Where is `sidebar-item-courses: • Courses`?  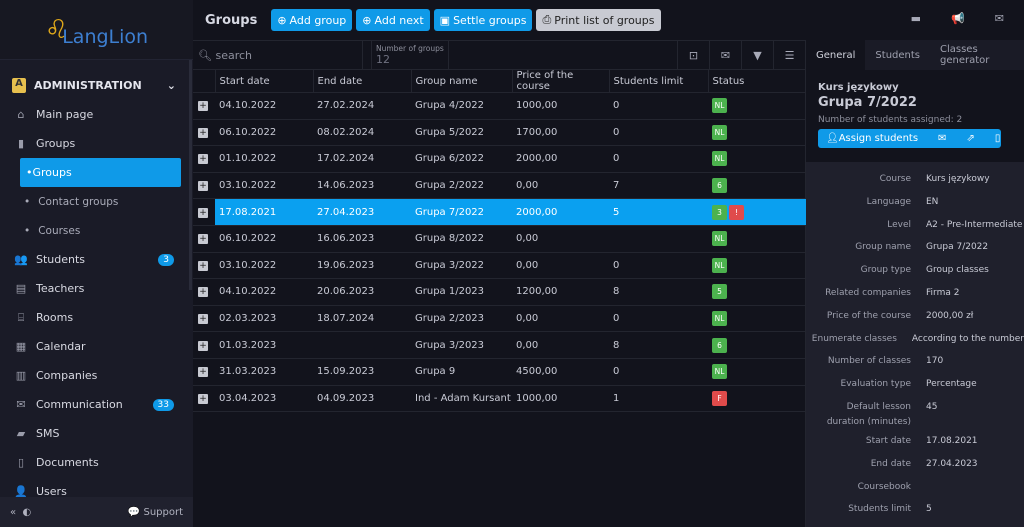 sidebar-item-courses: • Courses is located at coordinates (94, 230).